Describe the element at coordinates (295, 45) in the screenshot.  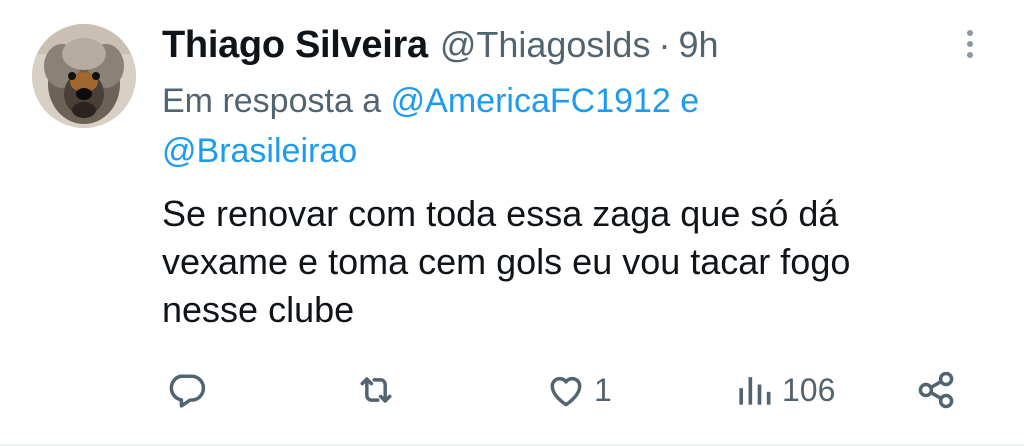
I see `user-name: Thiago Silveira` at that location.